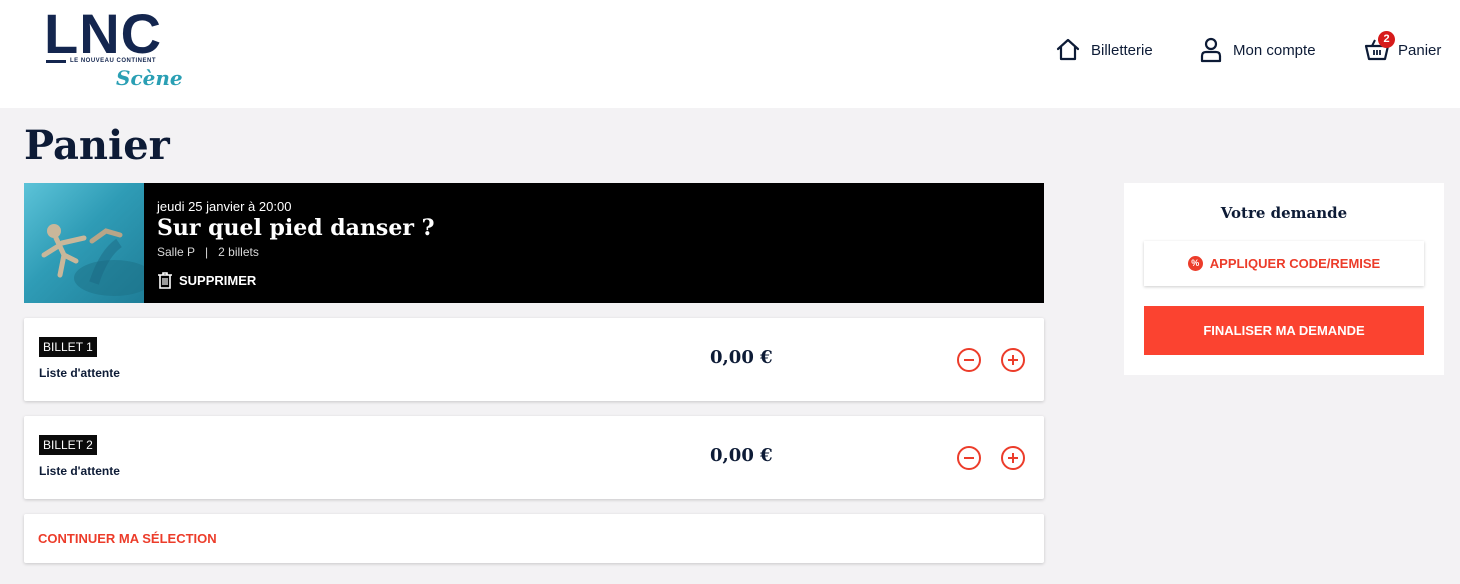 The image size is (1460, 584). Describe the element at coordinates (165, 280) in the screenshot. I see `trash-icon` at that location.